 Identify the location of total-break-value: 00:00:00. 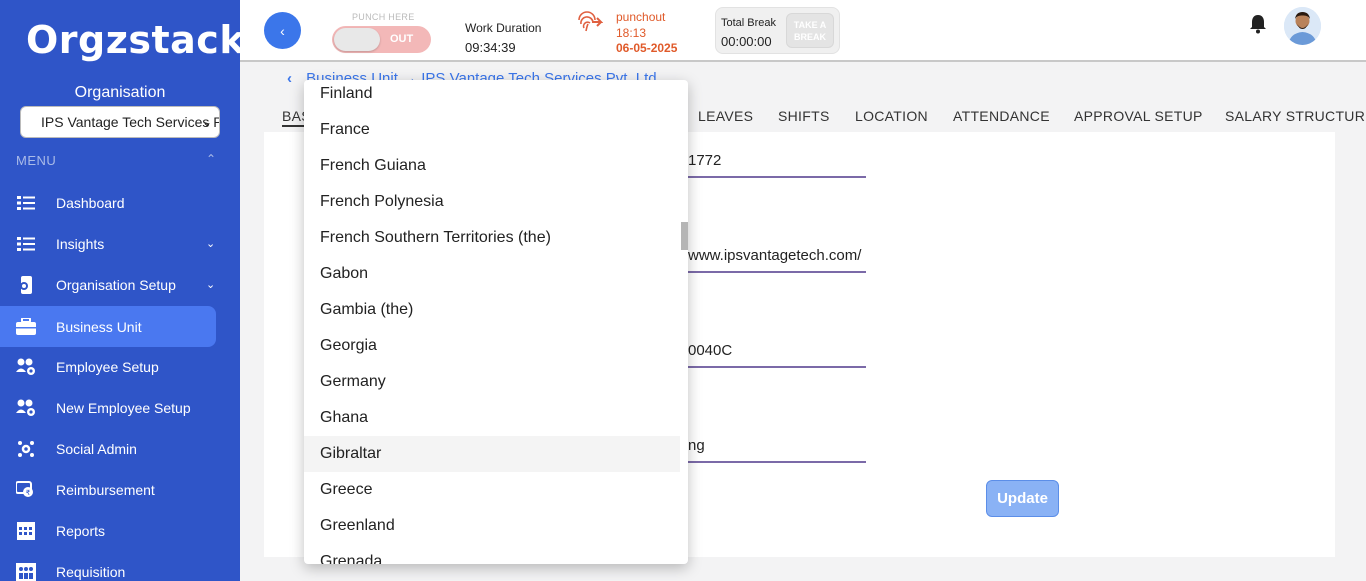
(746, 41).